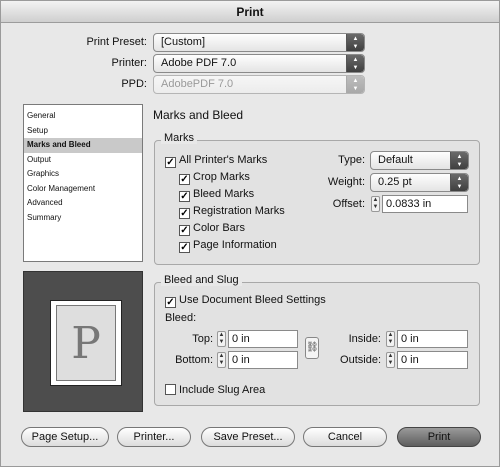  What do you see at coordinates (395, 182) in the screenshot?
I see `weight-value: 0.25 pt` at bounding box center [395, 182].